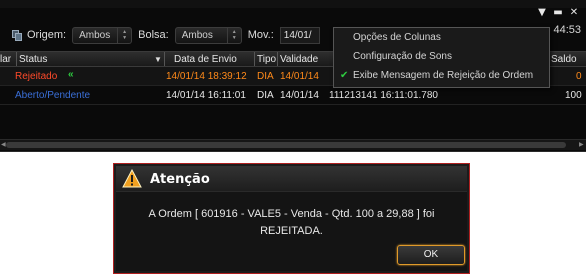 The image size is (586, 280). Describe the element at coordinates (71, 74) in the screenshot. I see `double-chevron-left-icon: «` at that location.